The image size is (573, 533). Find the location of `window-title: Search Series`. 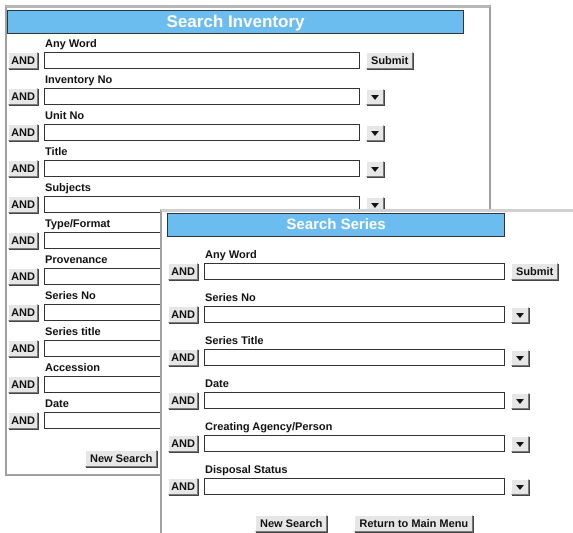

window-title: Search Series is located at coordinates (336, 225).